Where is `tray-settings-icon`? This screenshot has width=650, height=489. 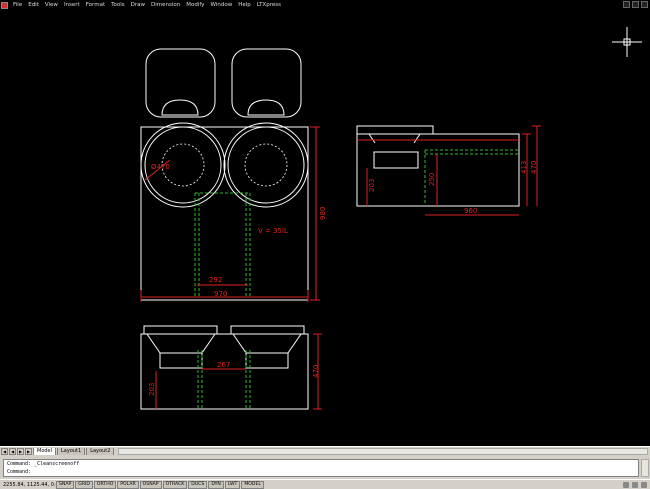 tray-settings-icon is located at coordinates (644, 484).